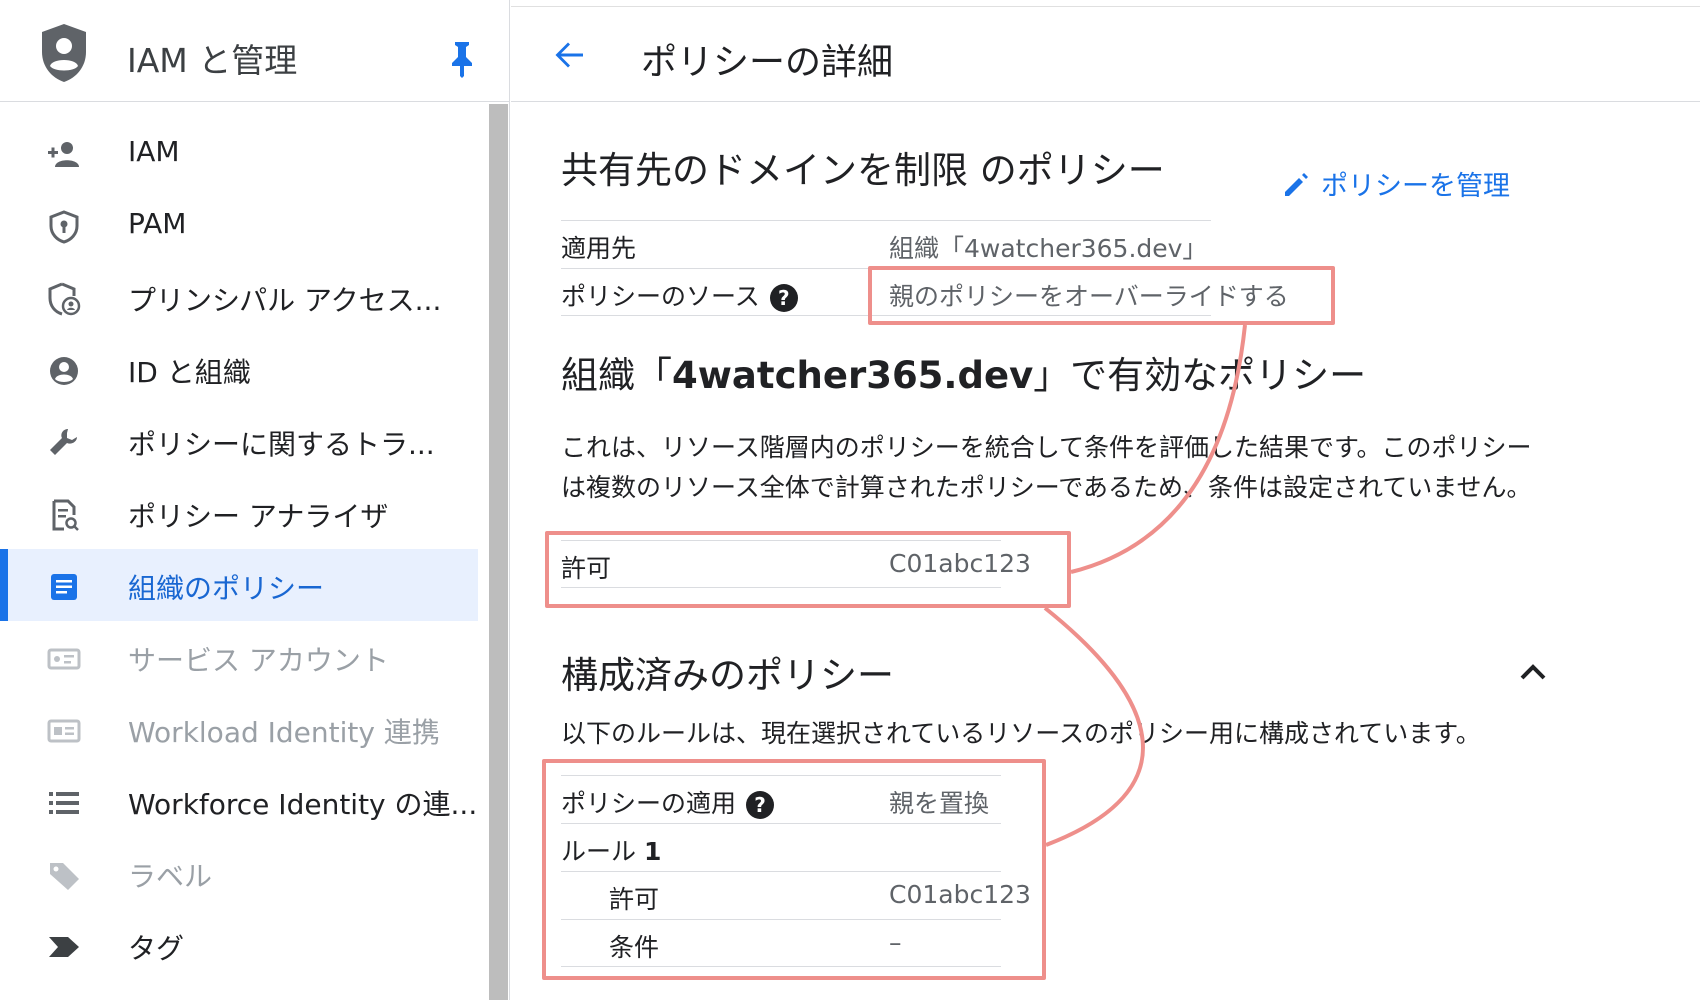 This screenshot has width=1700, height=1000. I want to click on rule-allow-value: C01abc123, so click(960, 894).